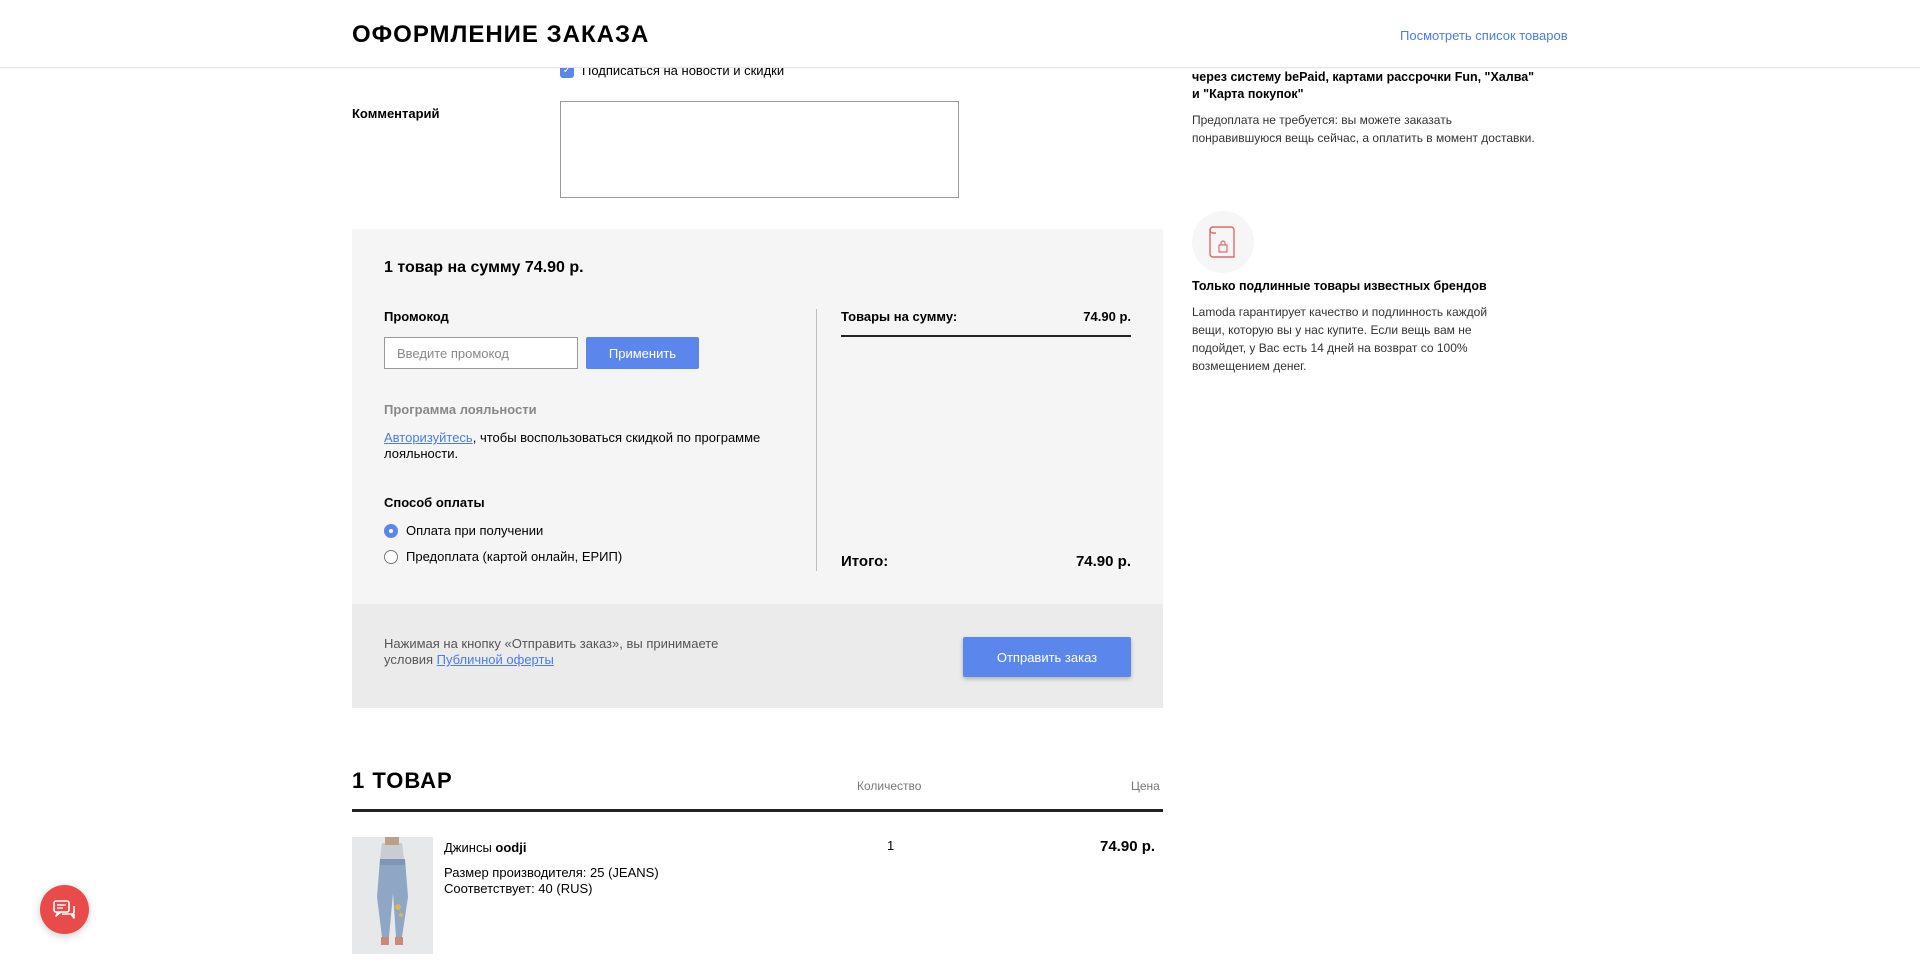 This screenshot has width=1920, height=966. Describe the element at coordinates (514, 556) in the screenshot. I see `payment-option-label: Предоплата (картой онлайн, ЕРИП)` at that location.